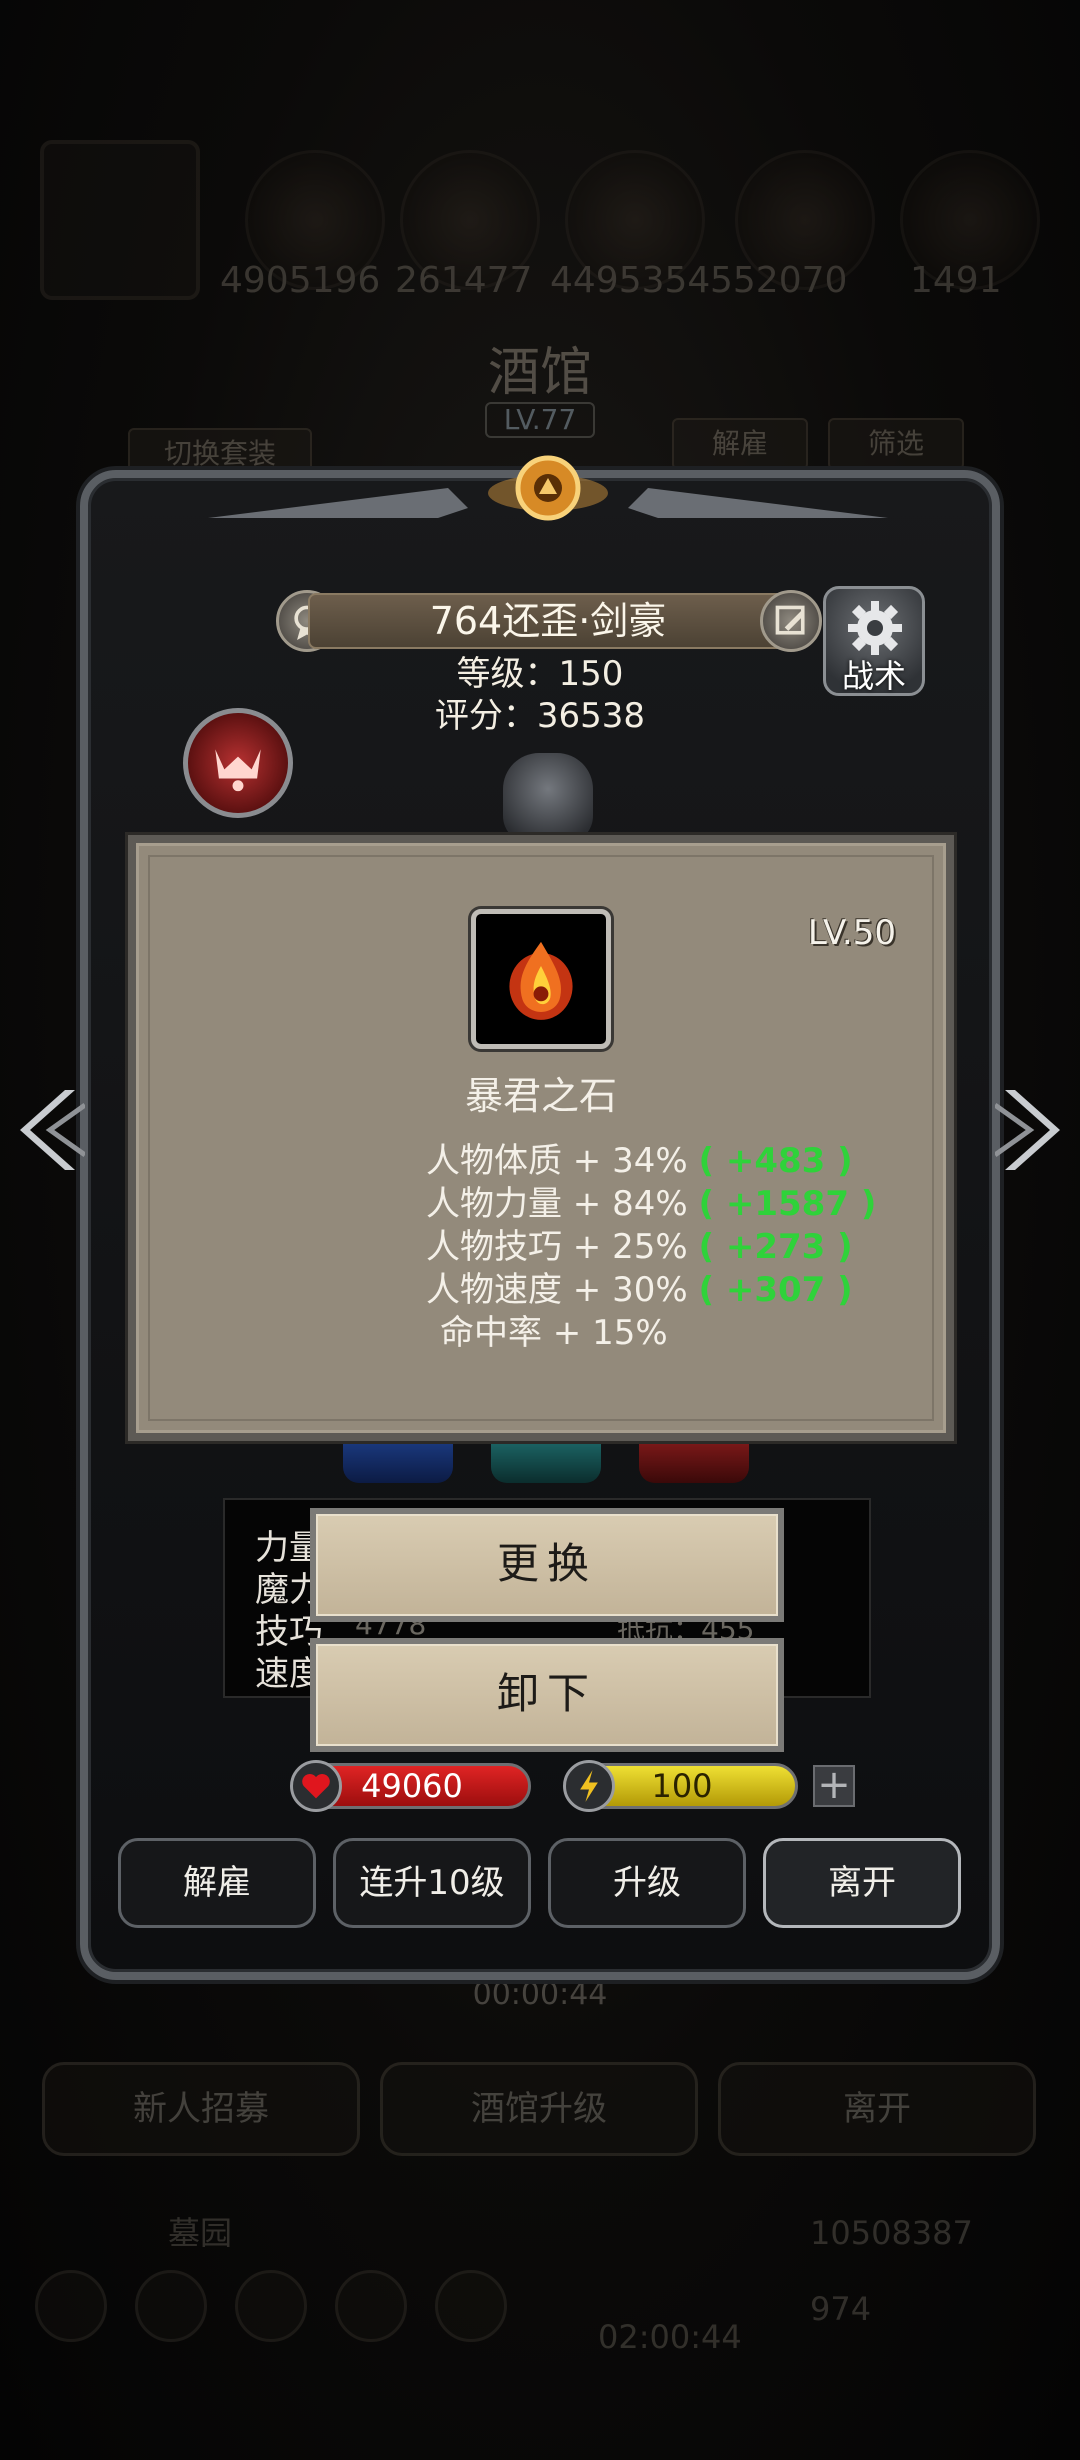  Describe the element at coordinates (540, 2325) in the screenshot. I see `bottom-nav: 墓园 02:00:44 10508387 974` at that location.